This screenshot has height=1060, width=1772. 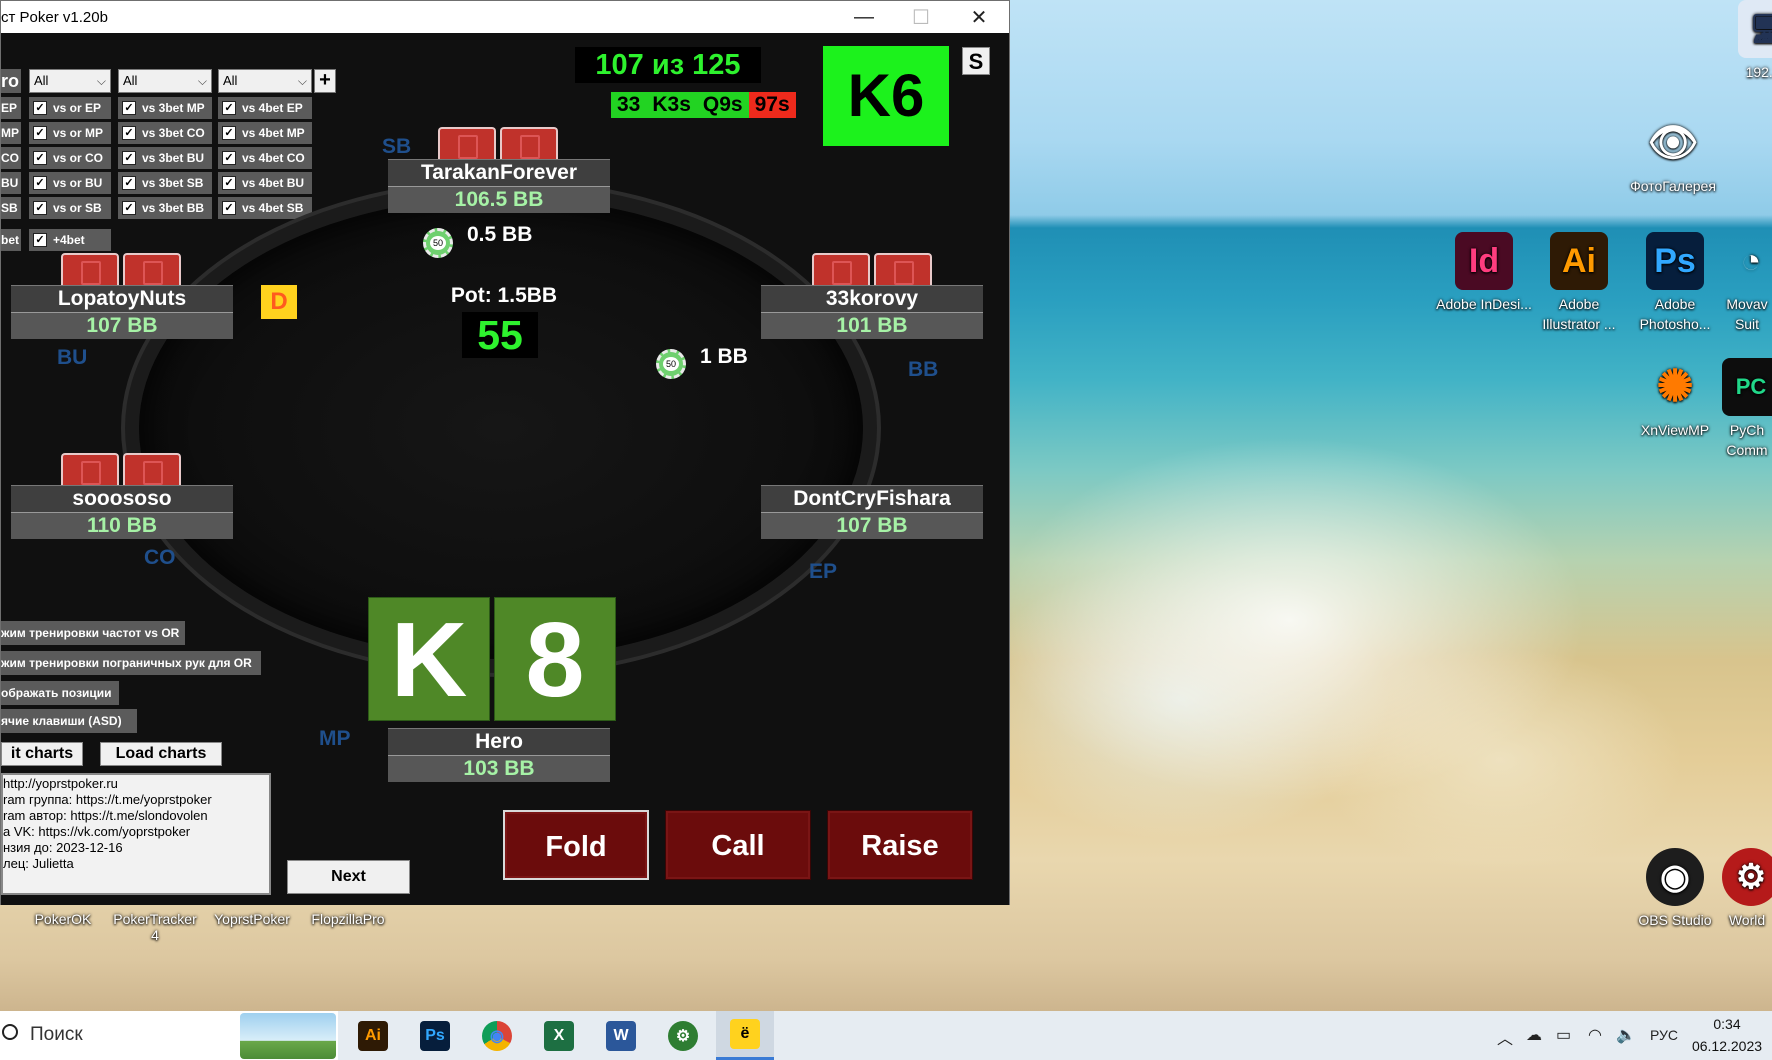 I want to click on taskbar-yoprst-active: ё, so click(x=745, y=1035).